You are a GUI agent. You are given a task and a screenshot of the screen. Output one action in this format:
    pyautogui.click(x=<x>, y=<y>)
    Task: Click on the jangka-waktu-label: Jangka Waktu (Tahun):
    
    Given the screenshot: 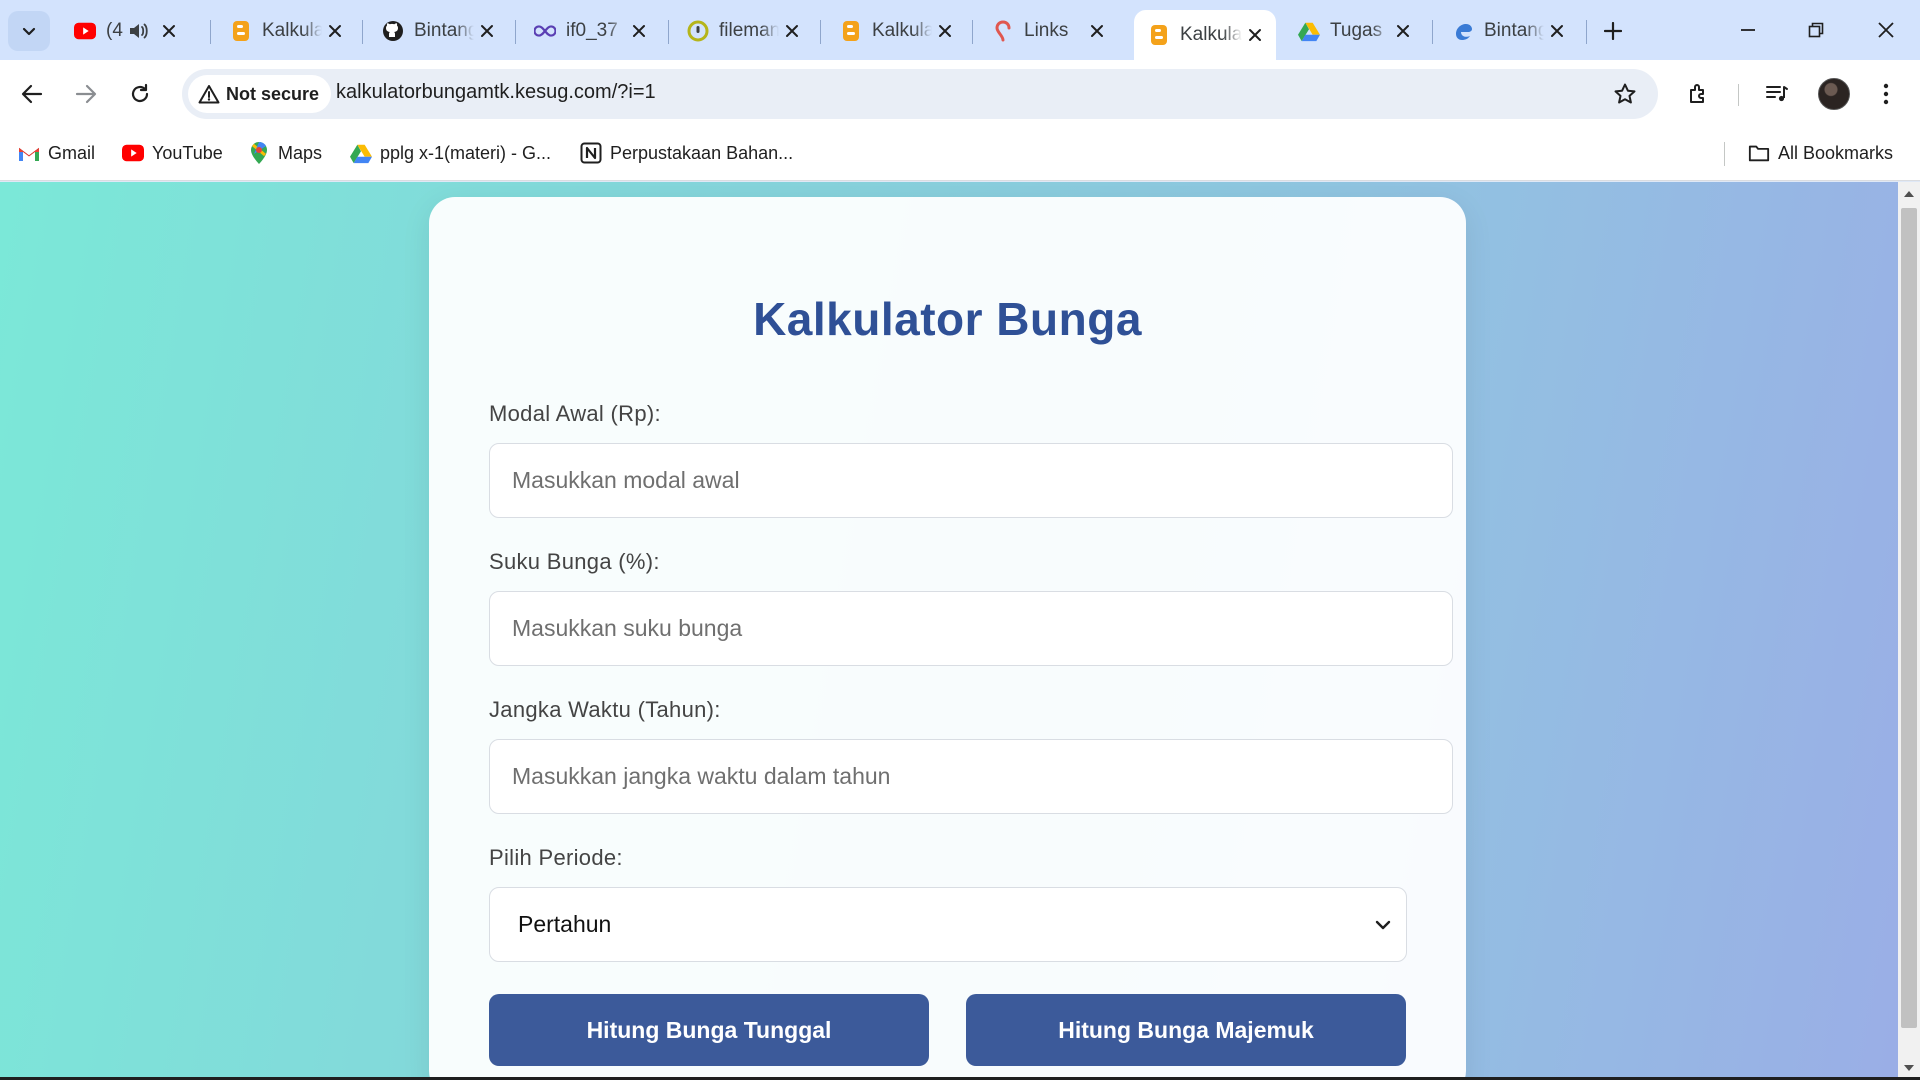 What is the action you would take?
    pyautogui.click(x=605, y=709)
    